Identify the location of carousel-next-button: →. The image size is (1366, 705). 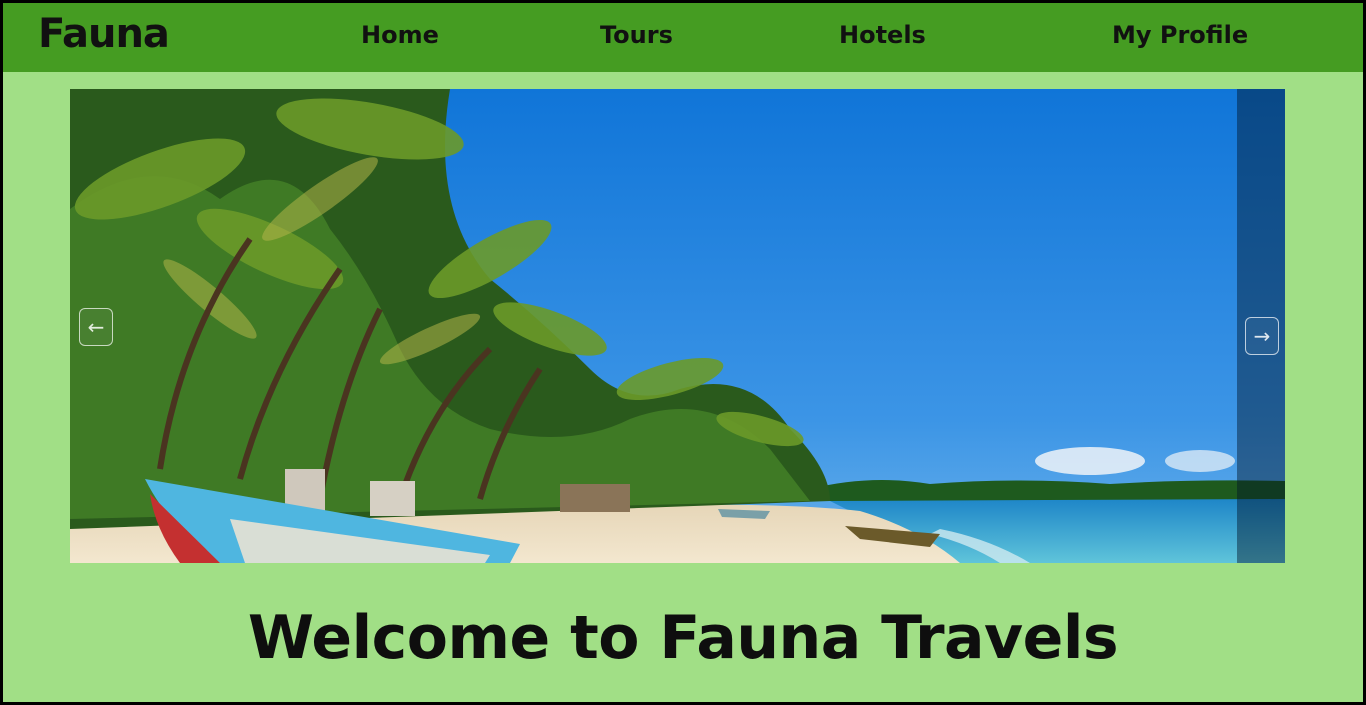
(1262, 336).